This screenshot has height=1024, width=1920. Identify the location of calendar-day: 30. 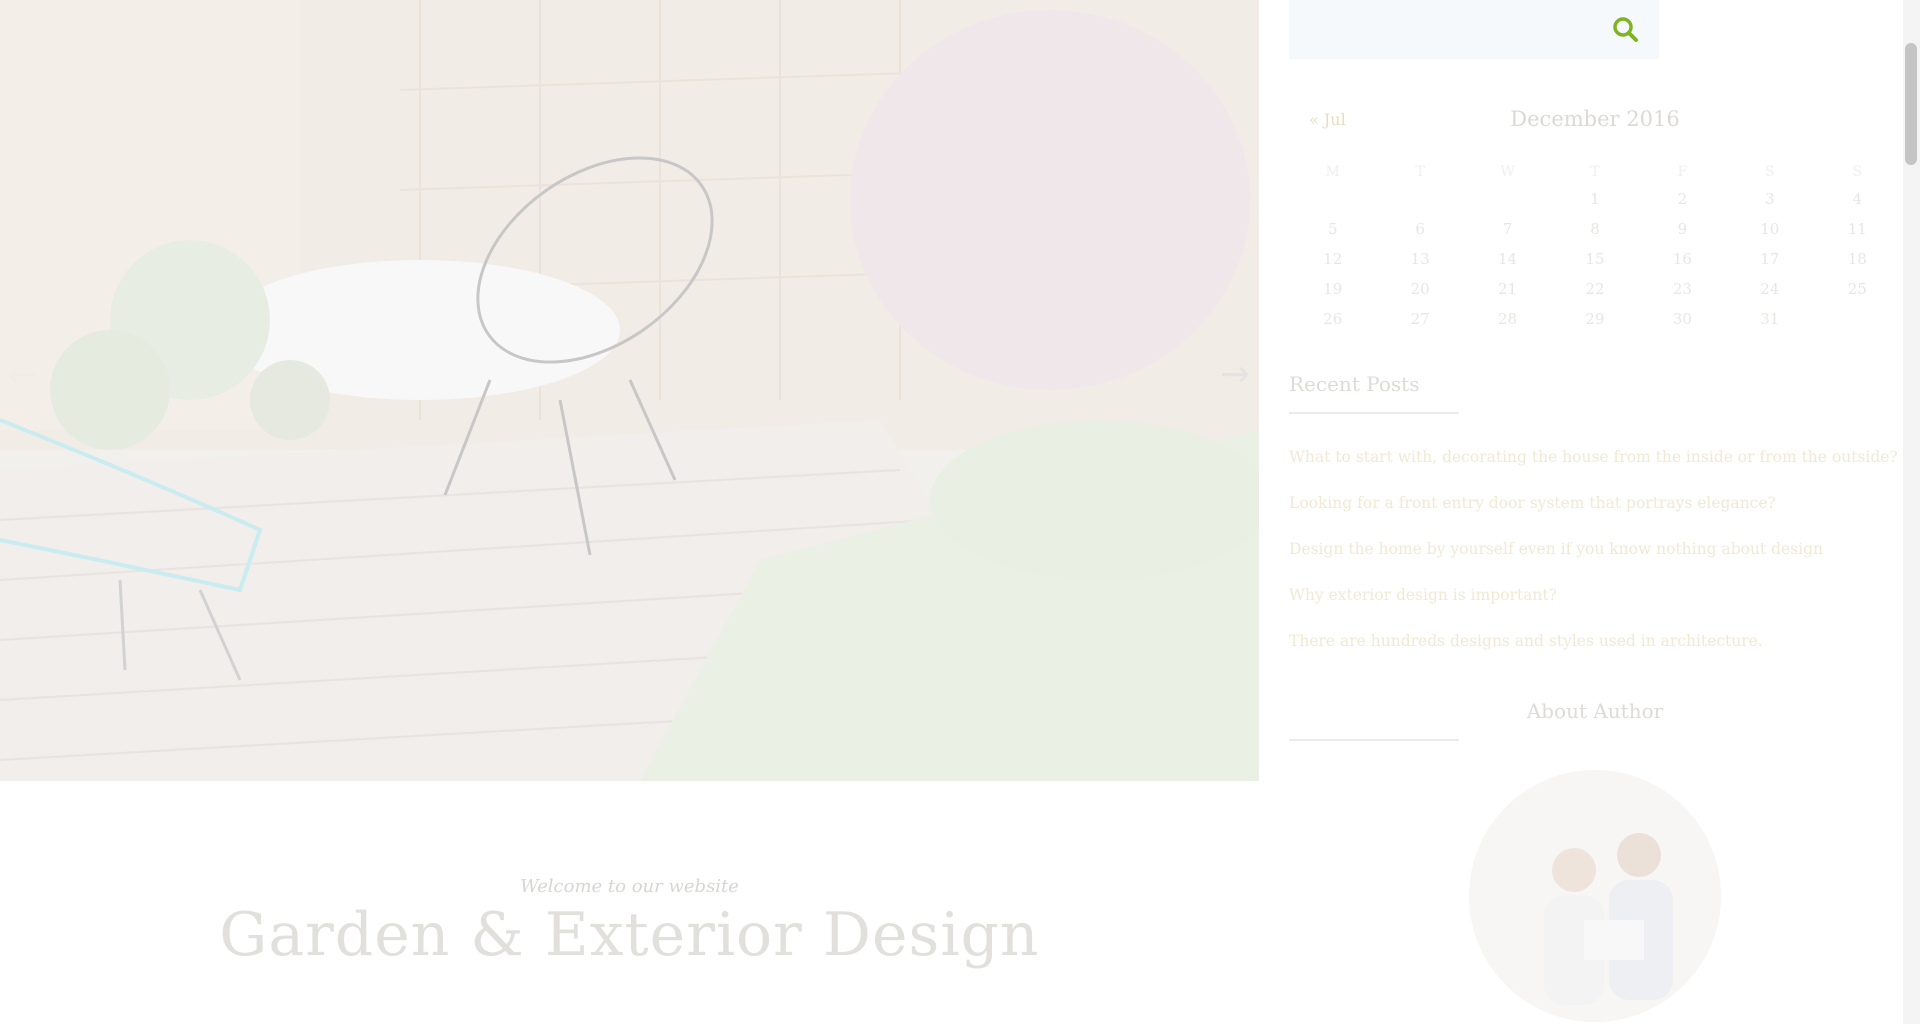
(1682, 319).